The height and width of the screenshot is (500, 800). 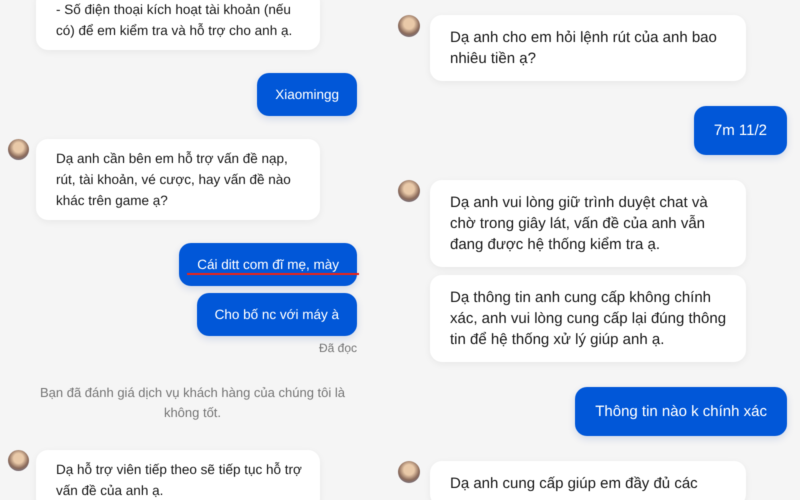 What do you see at coordinates (588, 223) in the screenshot?
I see `agent-message: Dạ anh vui lòng giữ trình duyệt chat và chờ trong giây lát, vấn đề của anh vẫn đang được hệ thống kiểm tra ạ.` at bounding box center [588, 223].